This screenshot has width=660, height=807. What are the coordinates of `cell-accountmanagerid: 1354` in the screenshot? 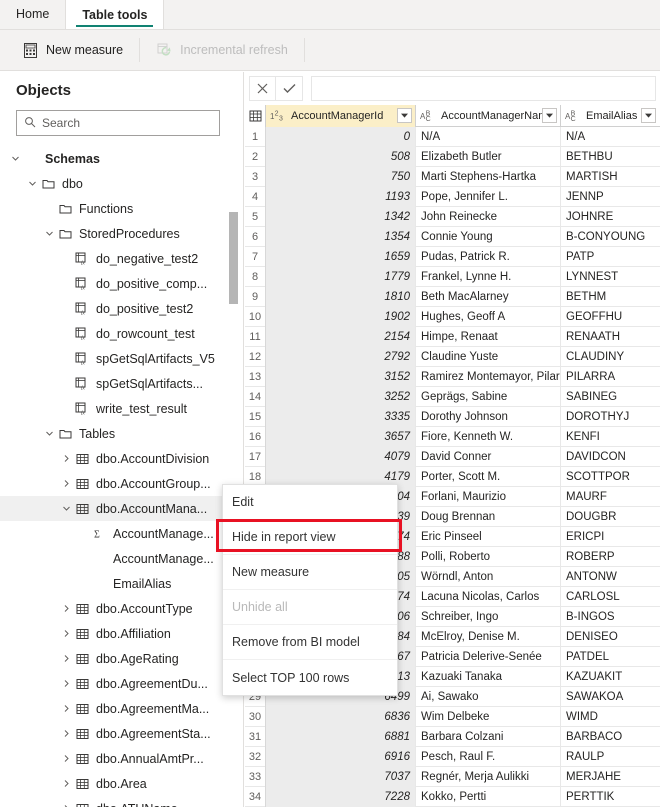 It's located at (341, 237).